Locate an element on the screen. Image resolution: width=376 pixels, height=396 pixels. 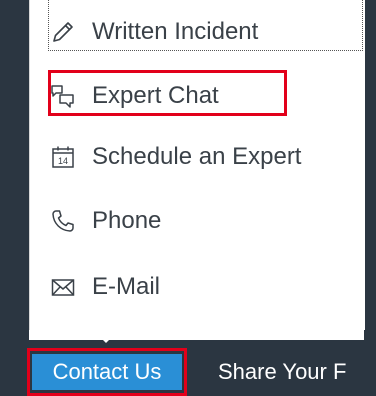
menu-item-label: E-Mail is located at coordinates (126, 286).